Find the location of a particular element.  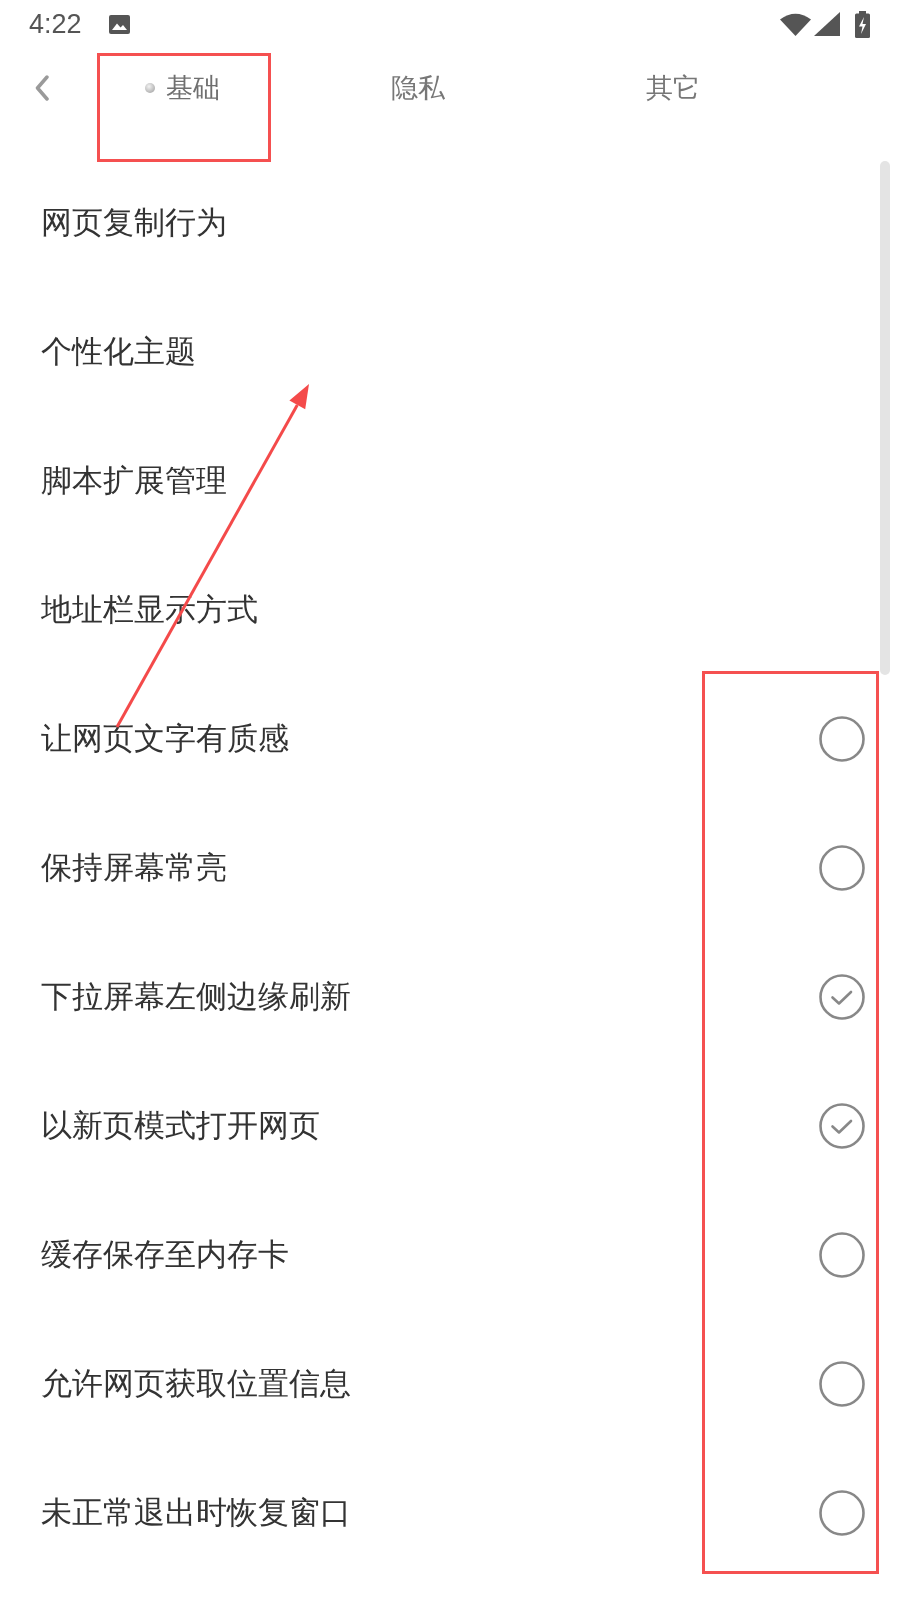

setting-label: 保持屏幕常亮 is located at coordinates (134, 867).